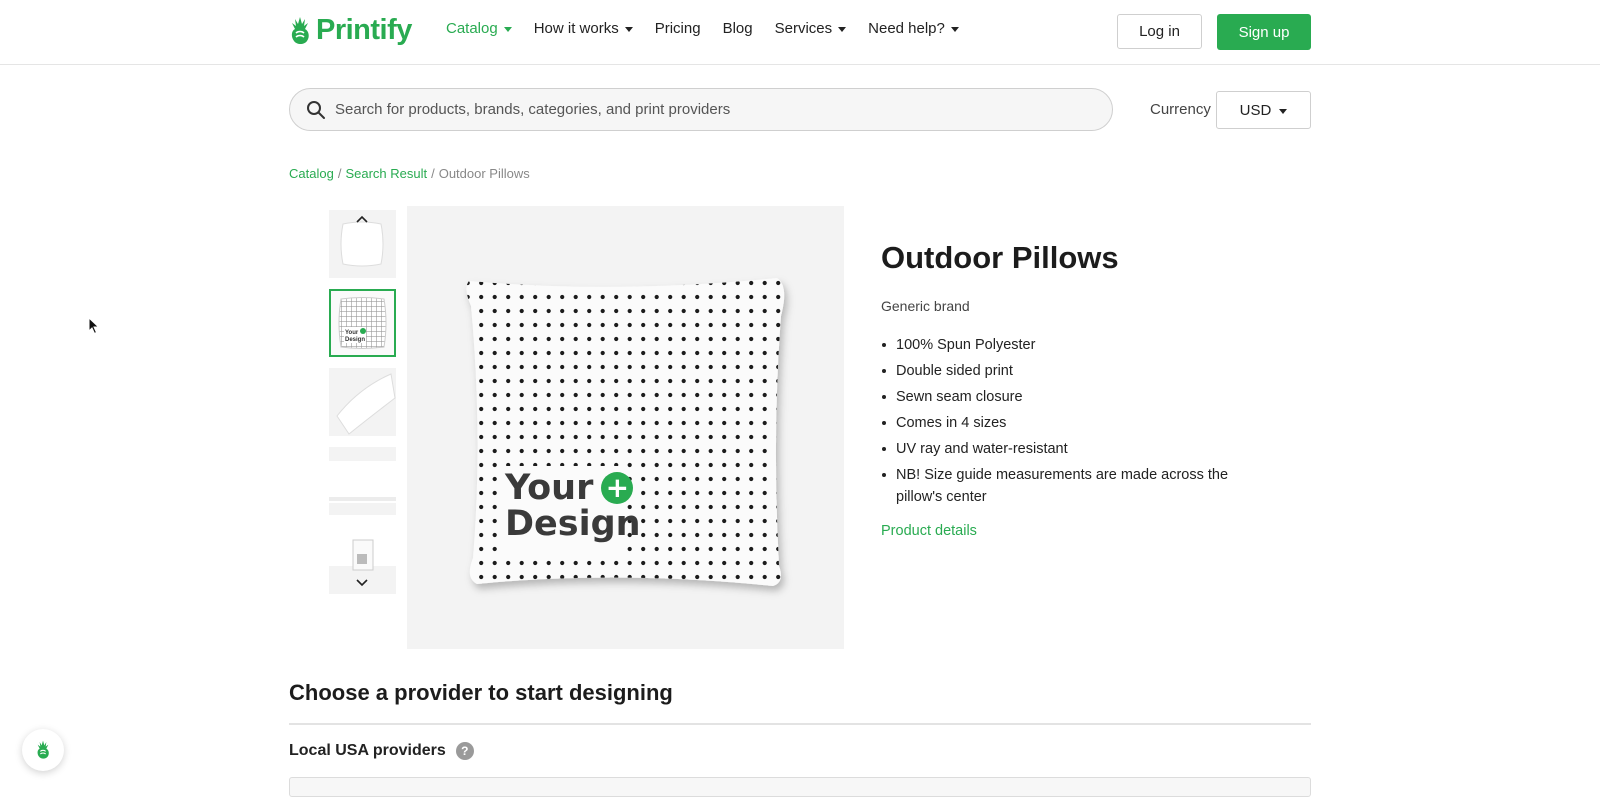  Describe the element at coordinates (1264, 32) in the screenshot. I see `signup-button: Sign up` at that location.